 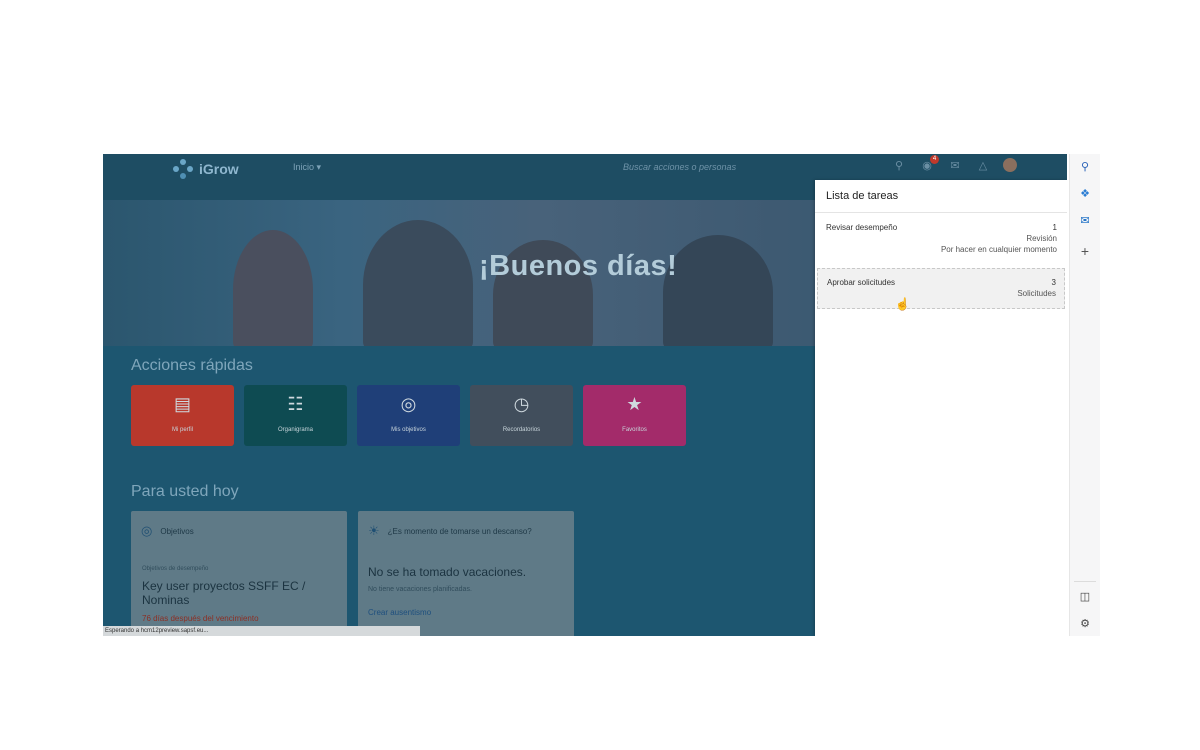 What do you see at coordinates (1085, 221) in the screenshot?
I see `outlook-icon: ✉` at bounding box center [1085, 221].